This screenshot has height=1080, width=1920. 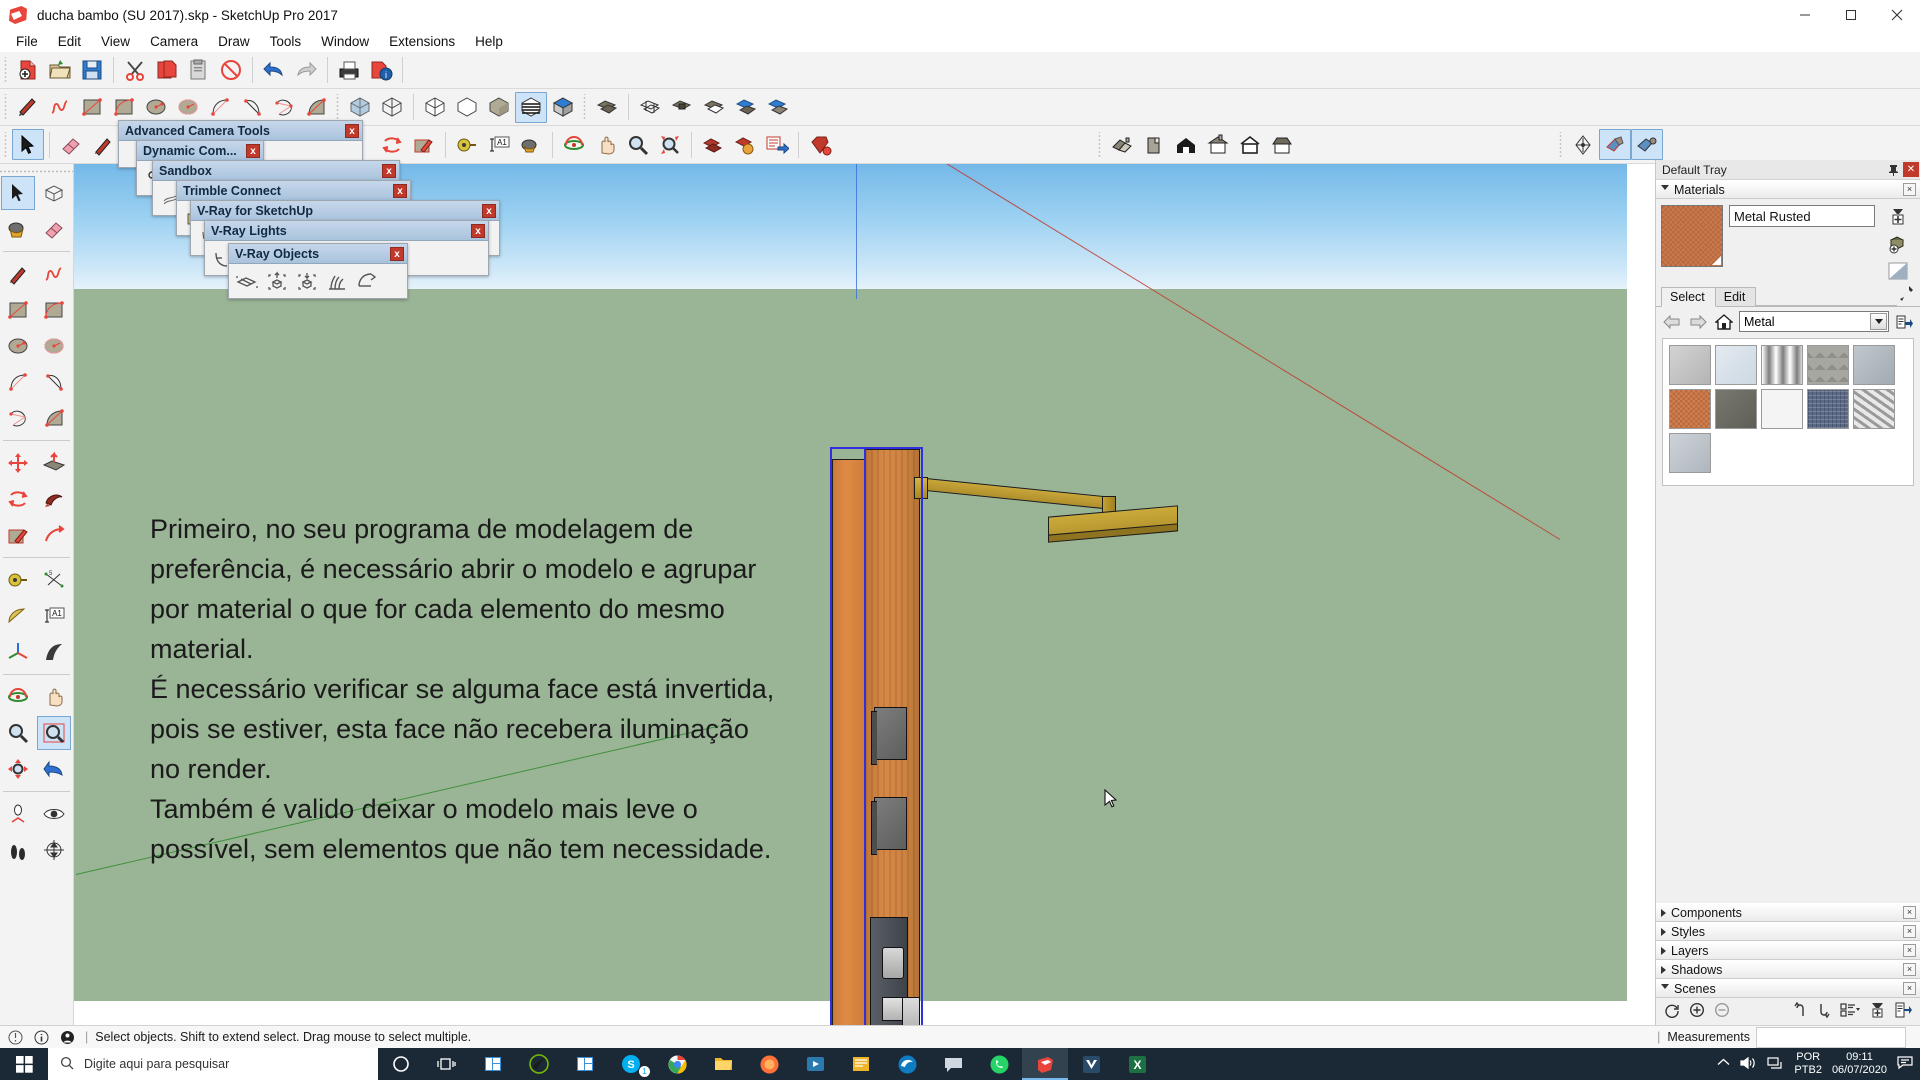 I want to click on sidebar-item-scenes: Scenes ×, so click(x=1788, y=988).